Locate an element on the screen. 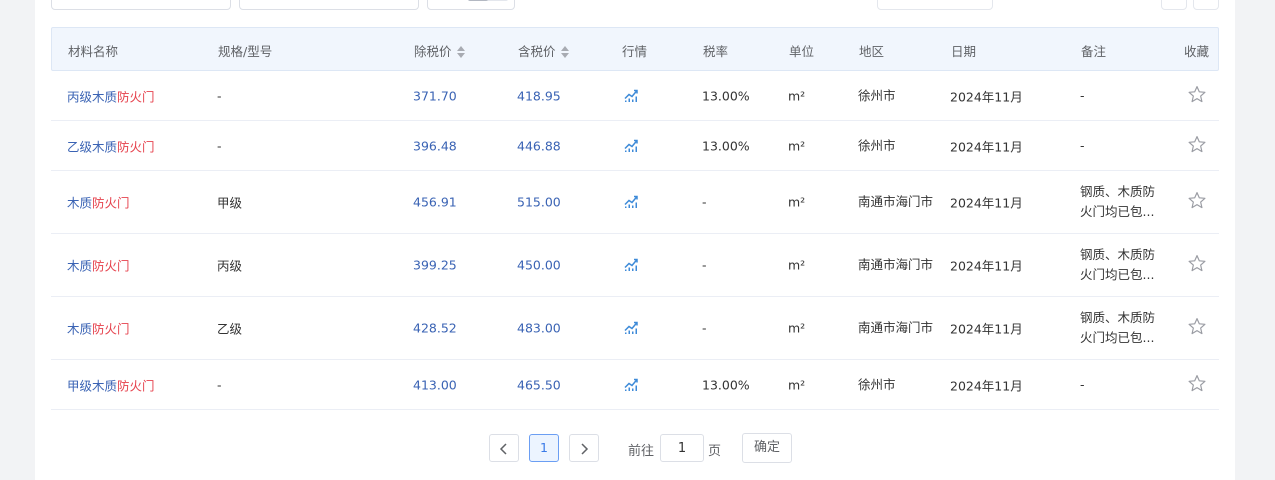 Image resolution: width=1275 pixels, height=480 pixels. price-ex-tax-cell: 399.25 is located at coordinates (435, 265).